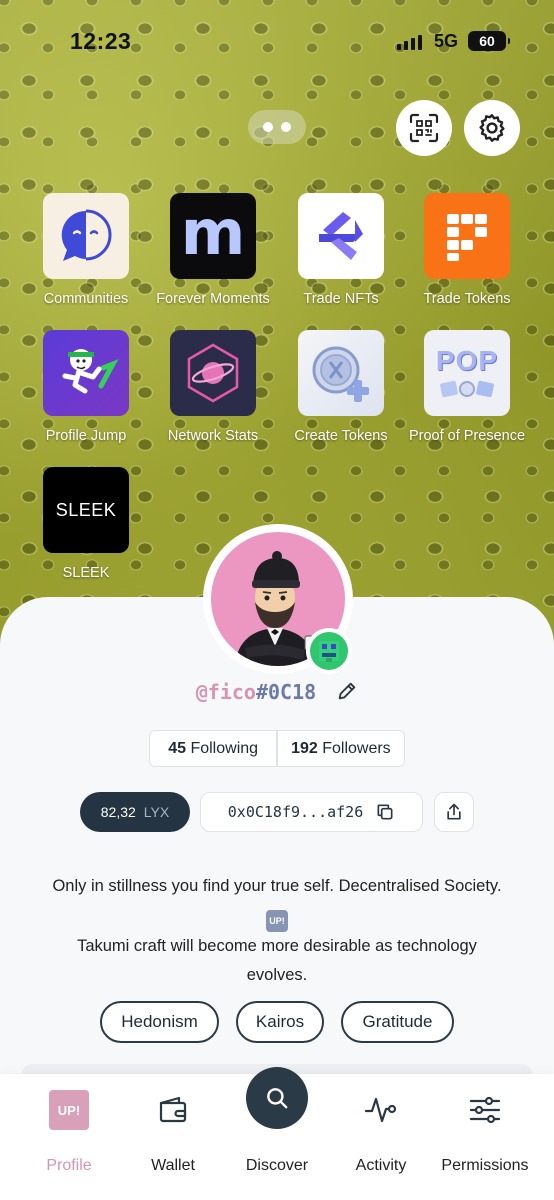 The height and width of the screenshot is (1200, 554). Describe the element at coordinates (409, 42) in the screenshot. I see `signal-icon` at that location.